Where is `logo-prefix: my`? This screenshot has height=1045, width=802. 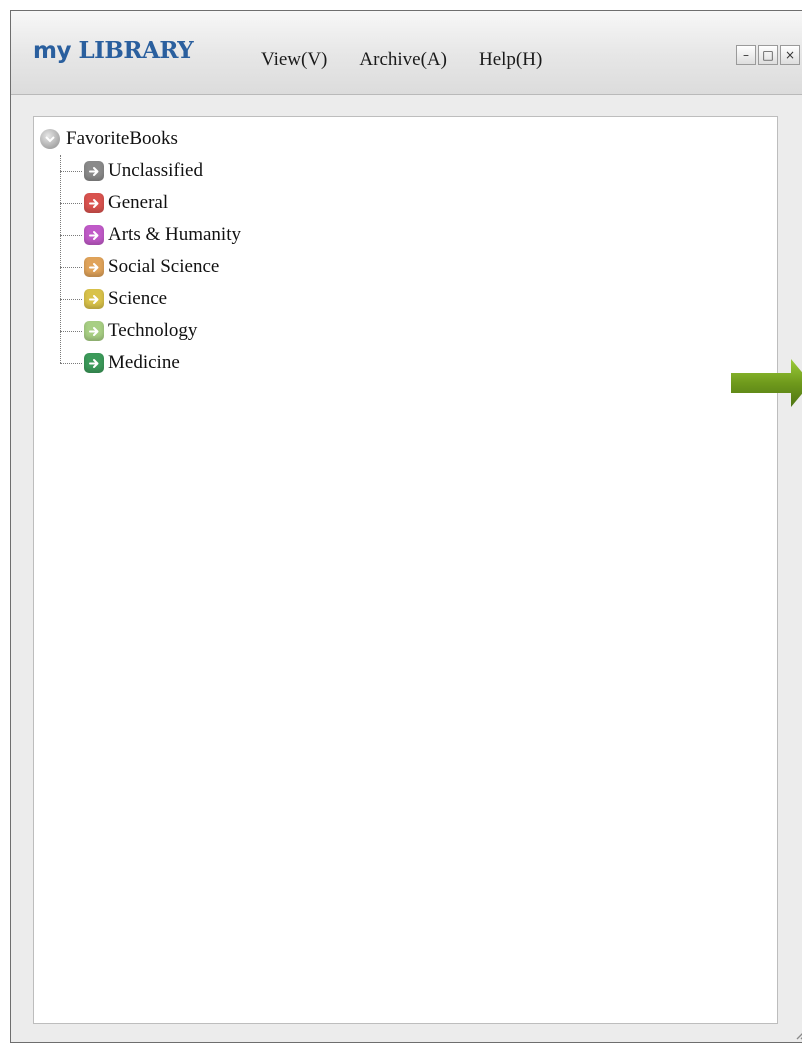
logo-prefix: my is located at coordinates (52, 51).